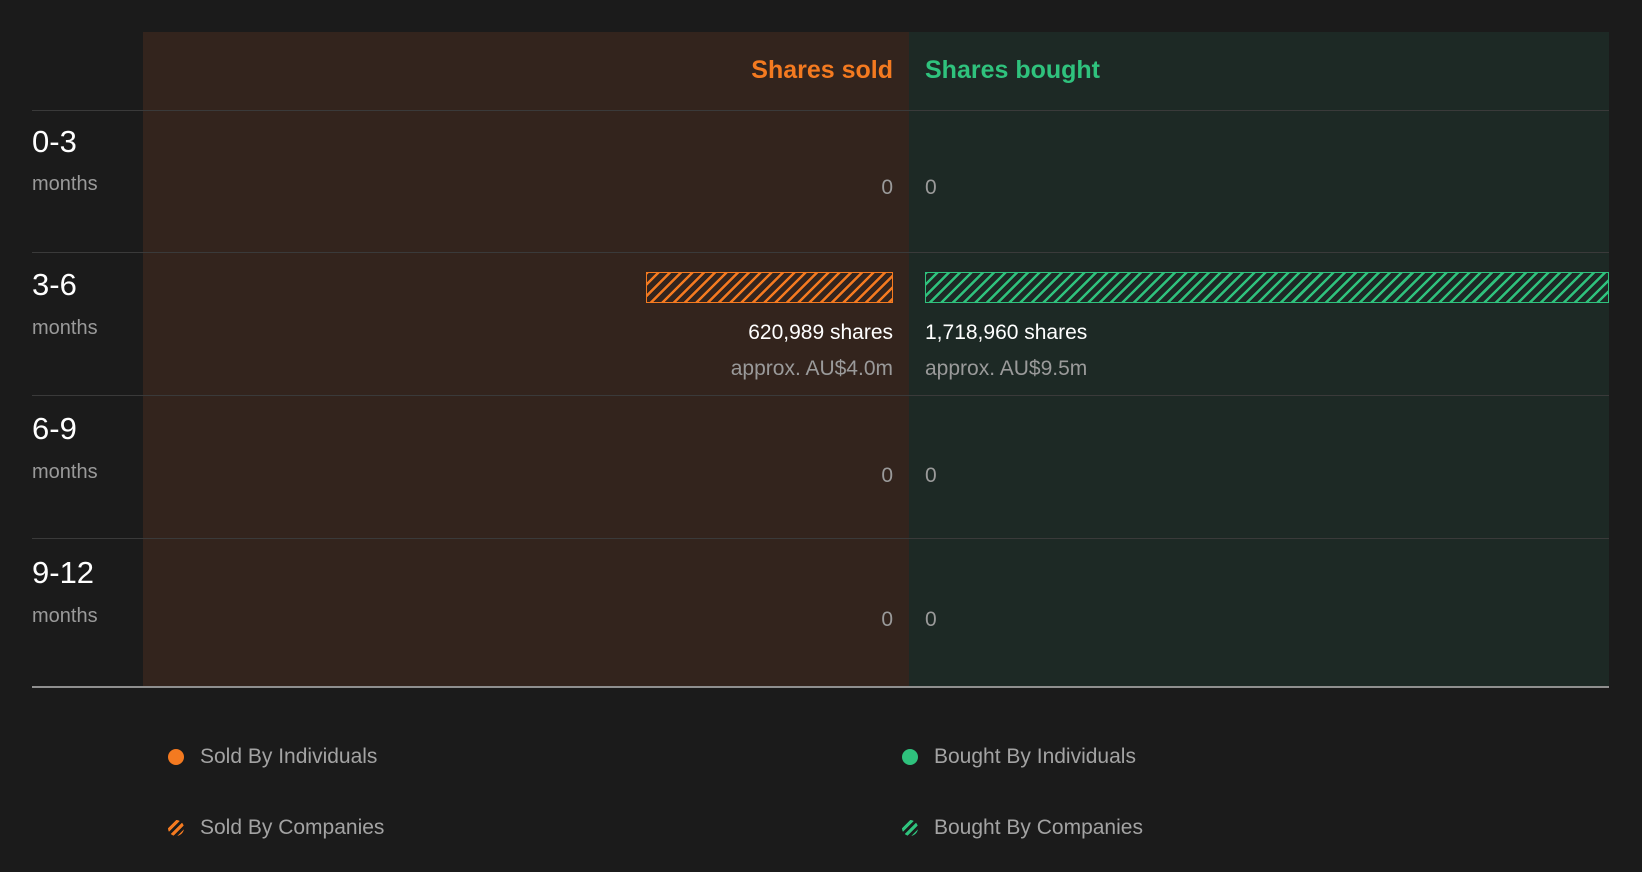  Describe the element at coordinates (65, 472) in the screenshot. I see `row-sublabel-6-9: months` at that location.